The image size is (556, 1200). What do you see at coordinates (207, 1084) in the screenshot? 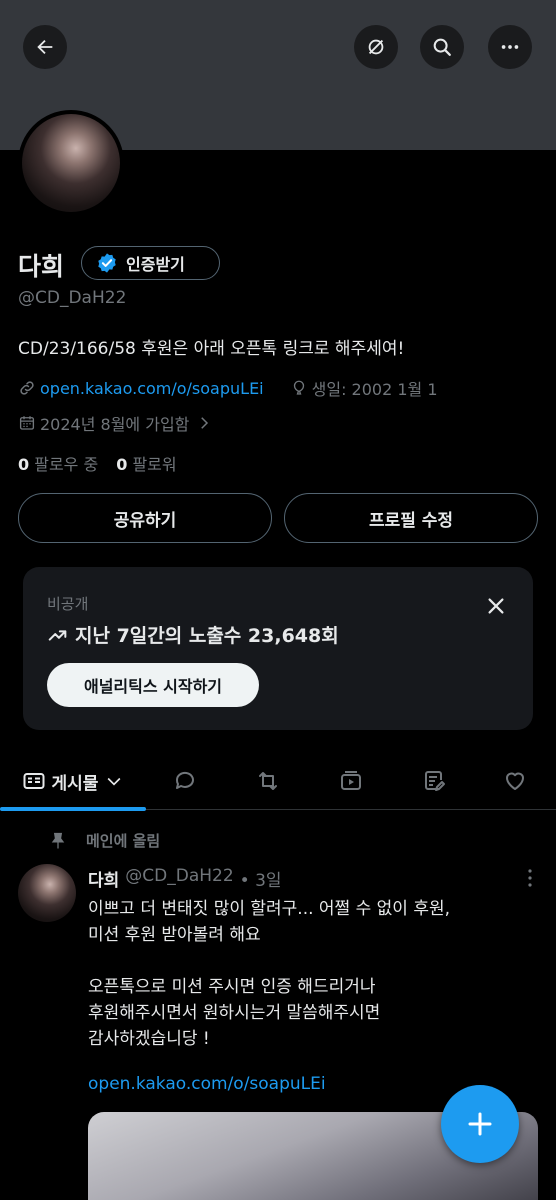
I see `post-link: open.kakao.com/o/soapuLEi` at bounding box center [207, 1084].